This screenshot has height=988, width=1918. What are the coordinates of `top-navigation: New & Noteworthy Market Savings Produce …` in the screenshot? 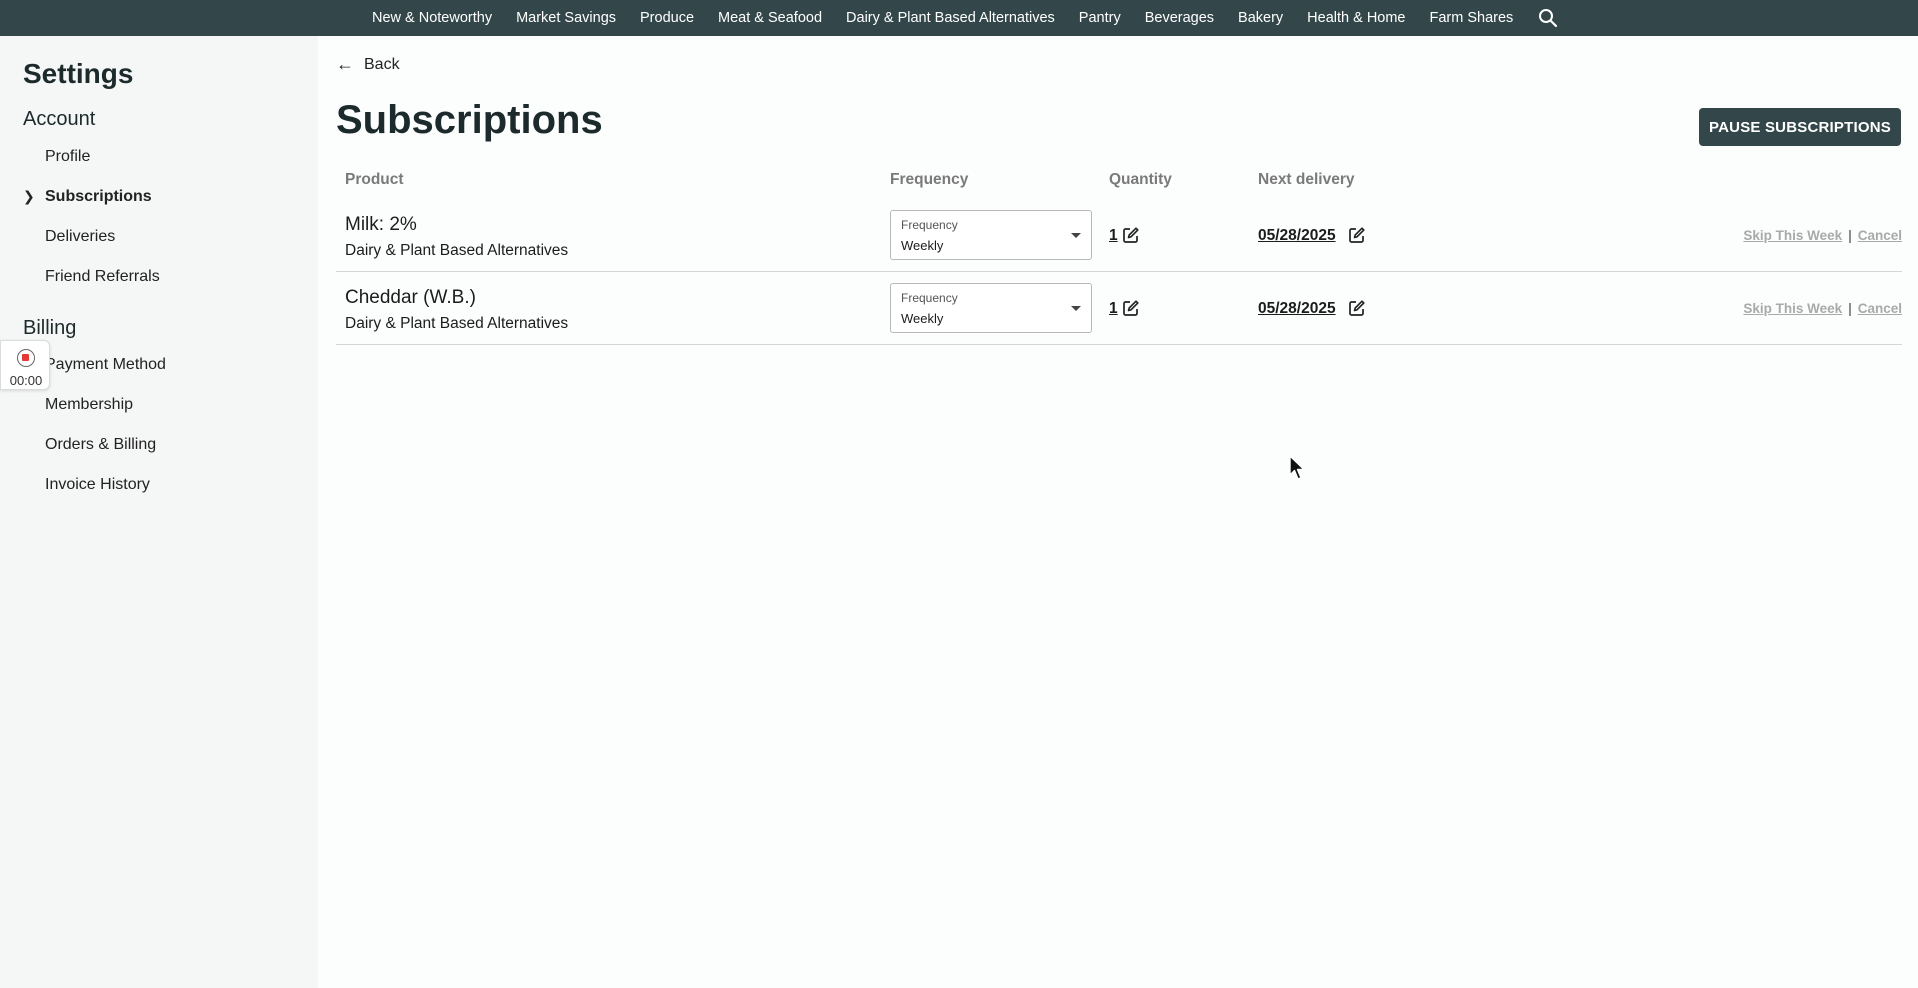 It's located at (959, 18).